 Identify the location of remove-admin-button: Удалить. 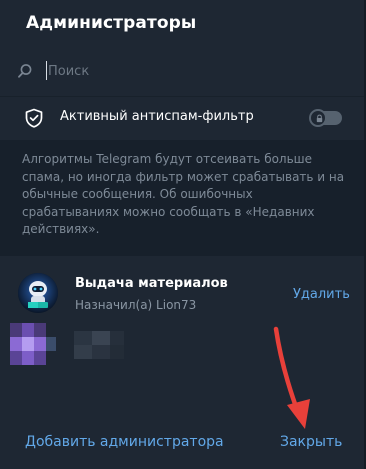
(321, 294).